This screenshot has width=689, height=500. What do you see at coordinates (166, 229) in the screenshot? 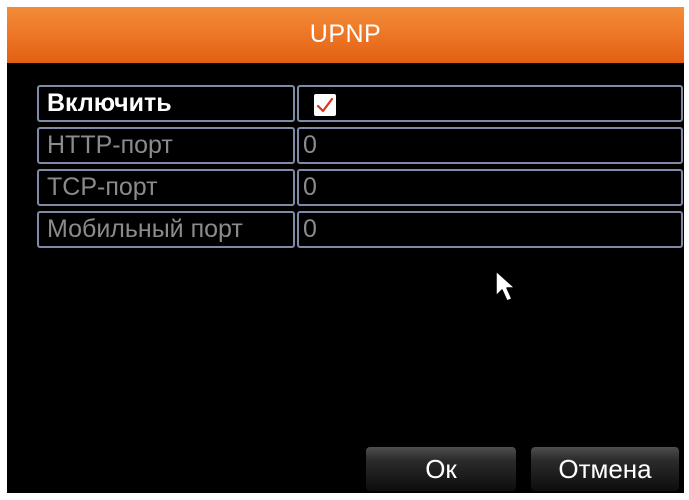
I see `mobile-port-label: Мобильный порт` at bounding box center [166, 229].